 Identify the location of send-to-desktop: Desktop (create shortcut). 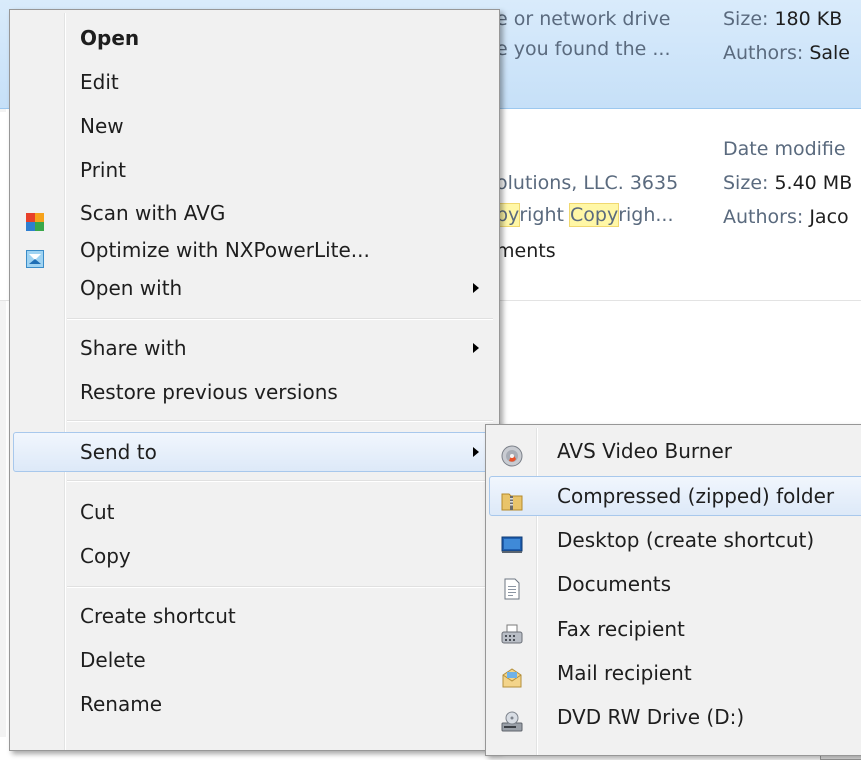
(675, 540).